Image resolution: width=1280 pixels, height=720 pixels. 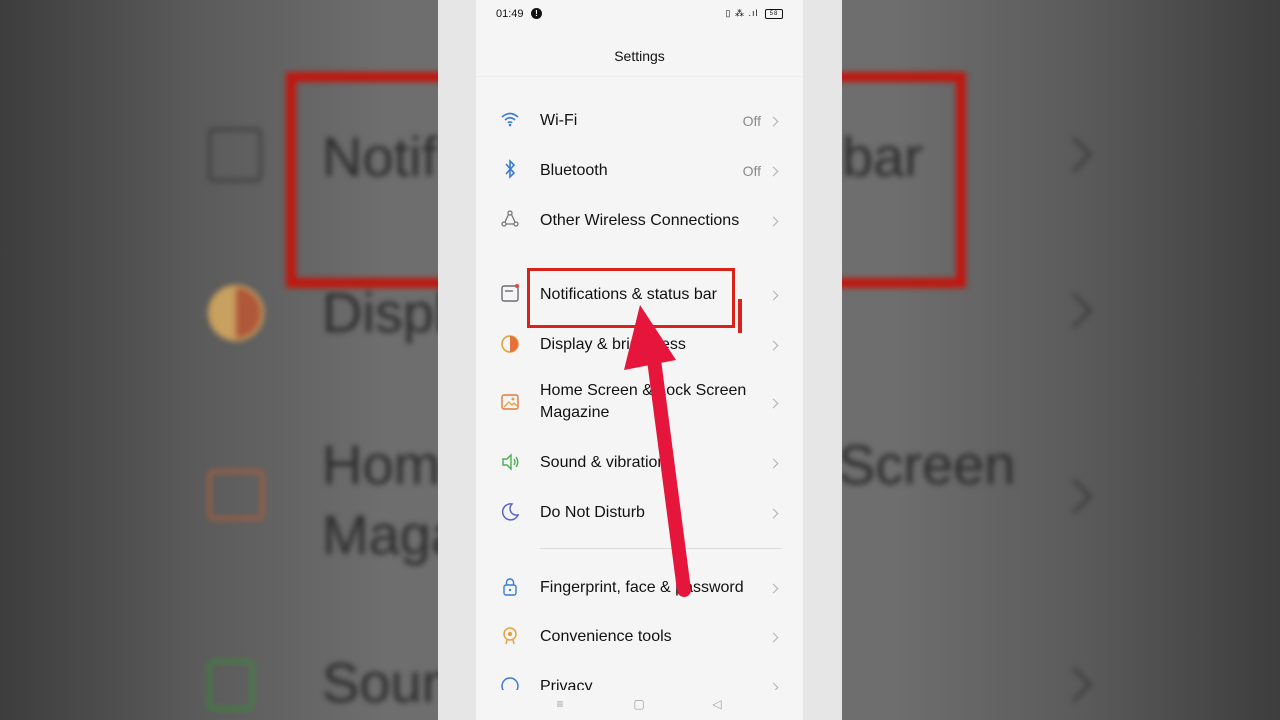 I want to click on background-wallpaper-icon, so click(x=236, y=495).